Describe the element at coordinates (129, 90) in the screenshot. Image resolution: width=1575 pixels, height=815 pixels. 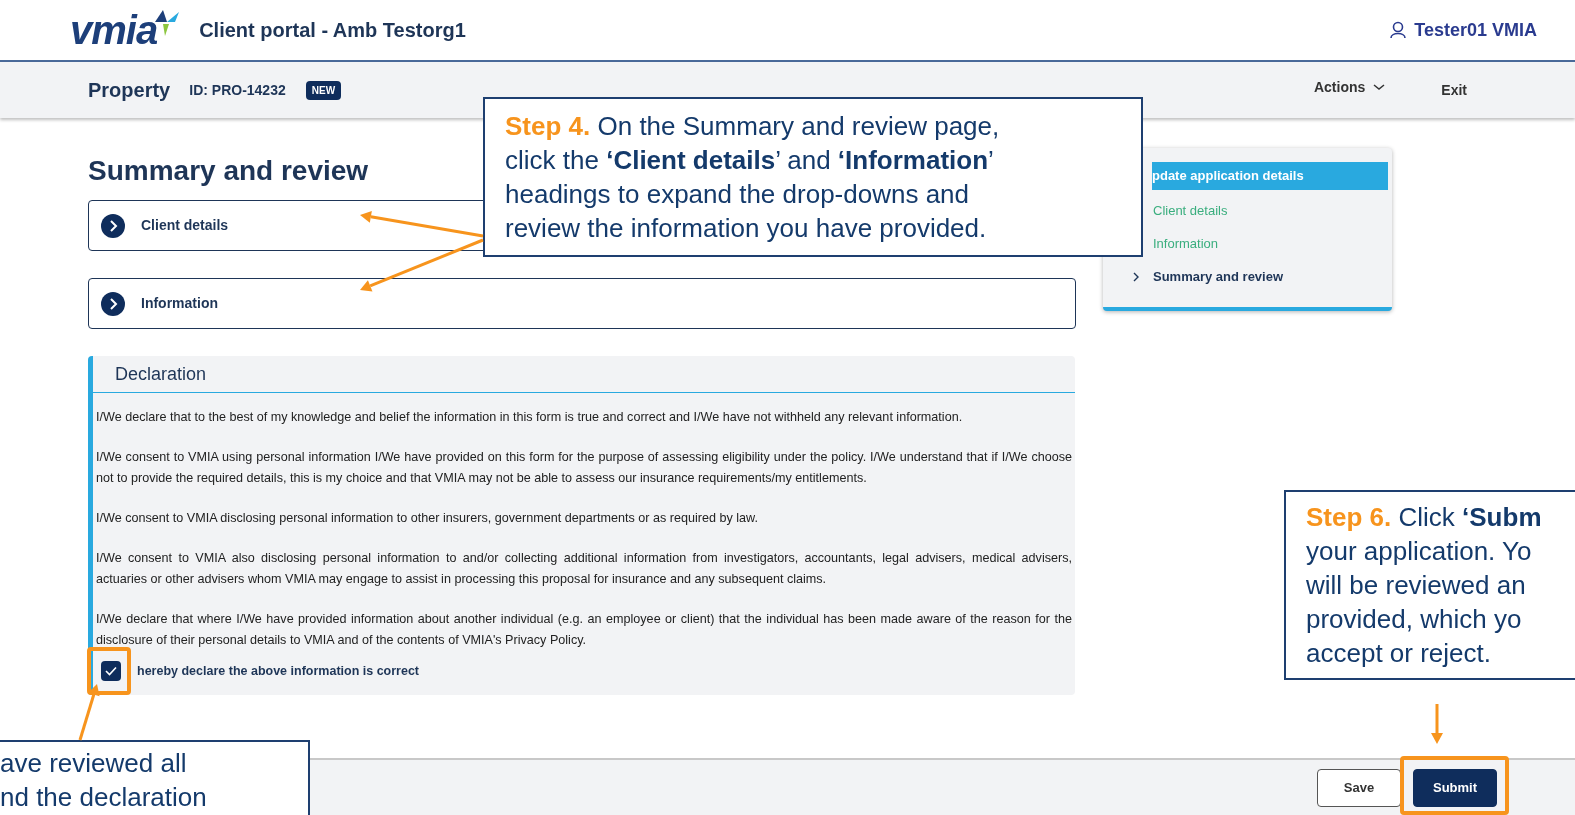
I see `product-title: Property` at that location.